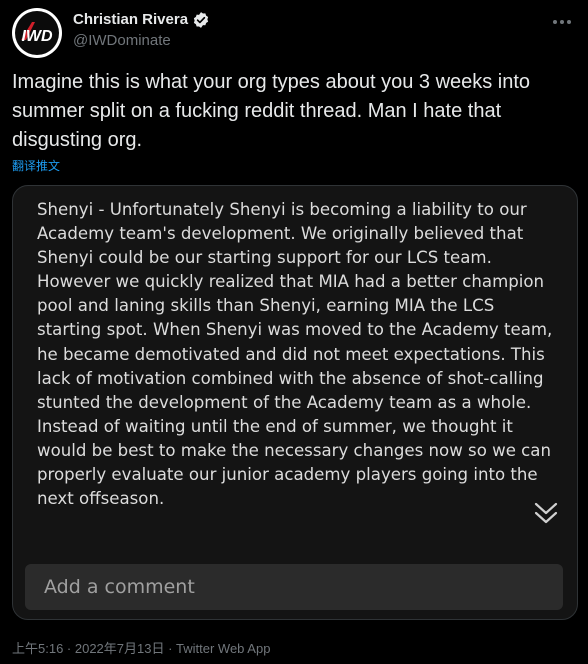 The height and width of the screenshot is (664, 588). What do you see at coordinates (546, 513) in the screenshot?
I see `double-chevron-down-icon` at bounding box center [546, 513].